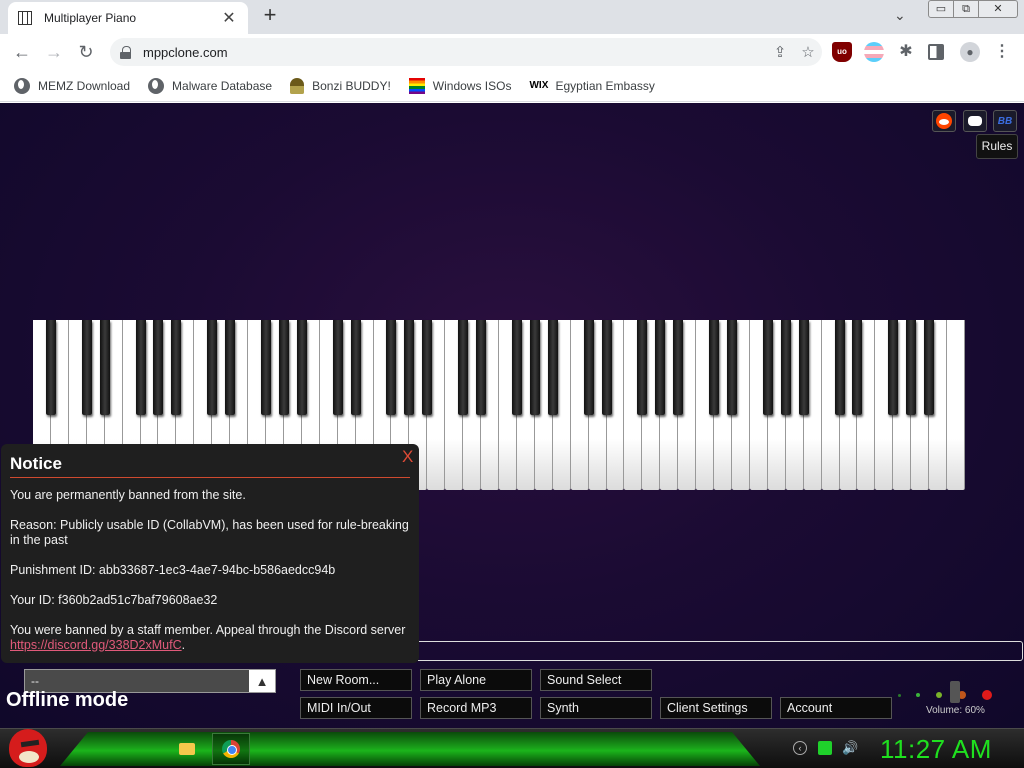 This screenshot has height=768, width=1024. I want to click on lock-icon, so click(125, 52).